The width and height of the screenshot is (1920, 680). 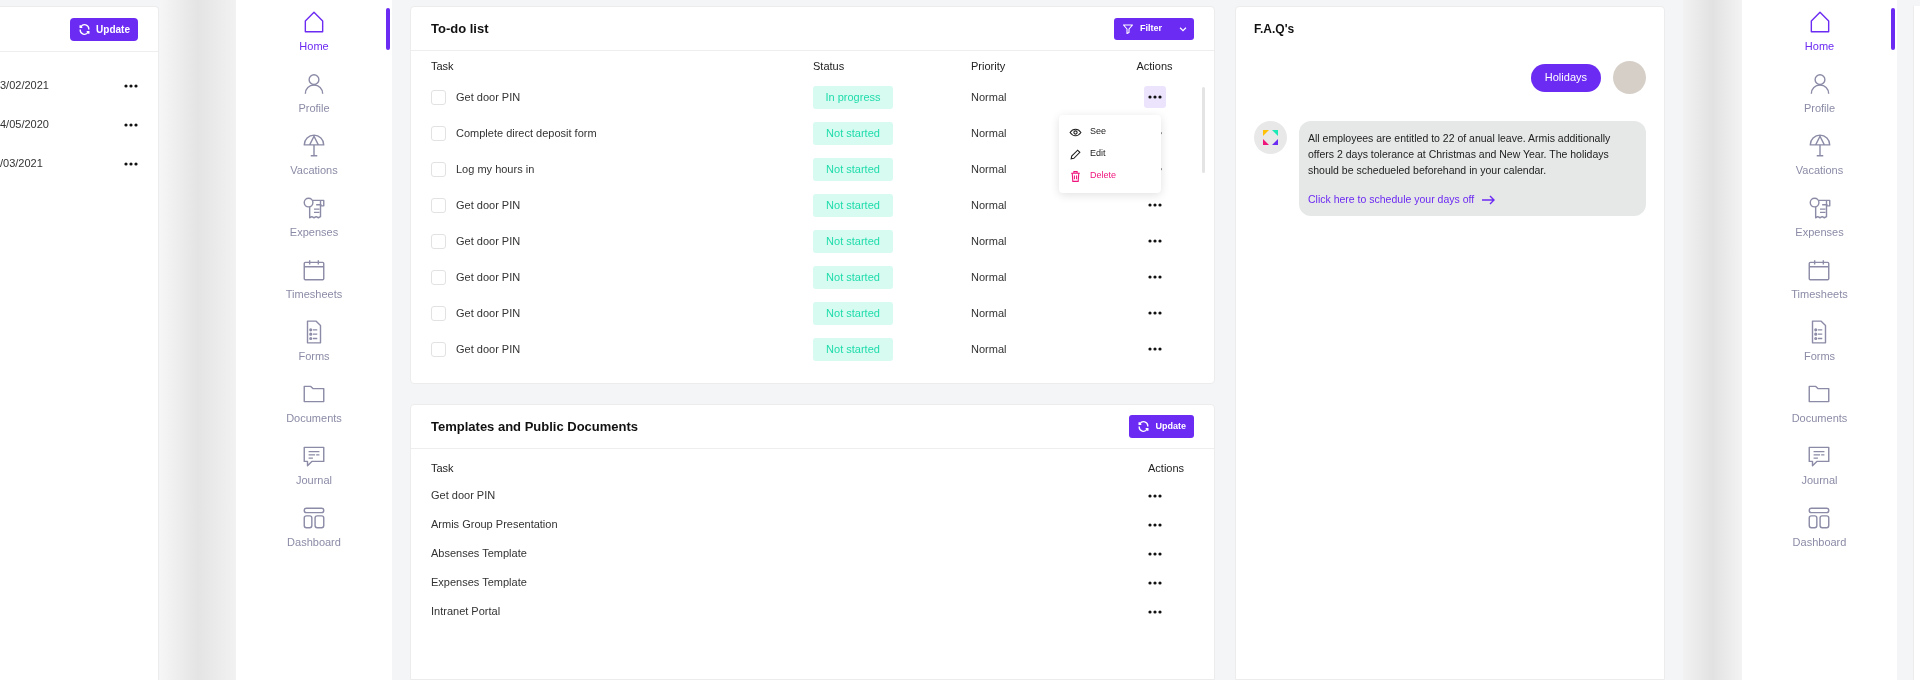 What do you see at coordinates (314, 518) in the screenshot?
I see `dashboard-icon` at bounding box center [314, 518].